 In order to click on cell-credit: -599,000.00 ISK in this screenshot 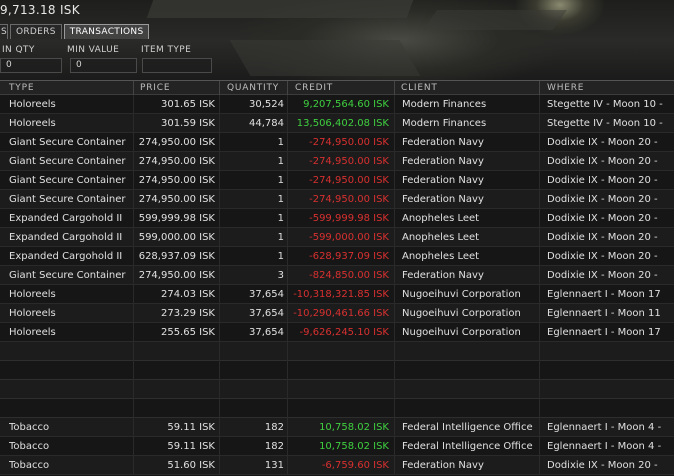, I will do `click(349, 237)`.